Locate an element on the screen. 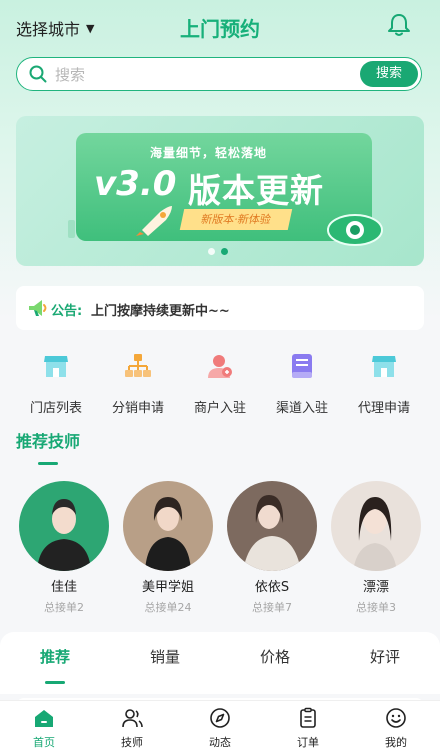 Image resolution: width=440 pixels, height=753 pixels. merchant-user-icon is located at coordinates (220, 366).